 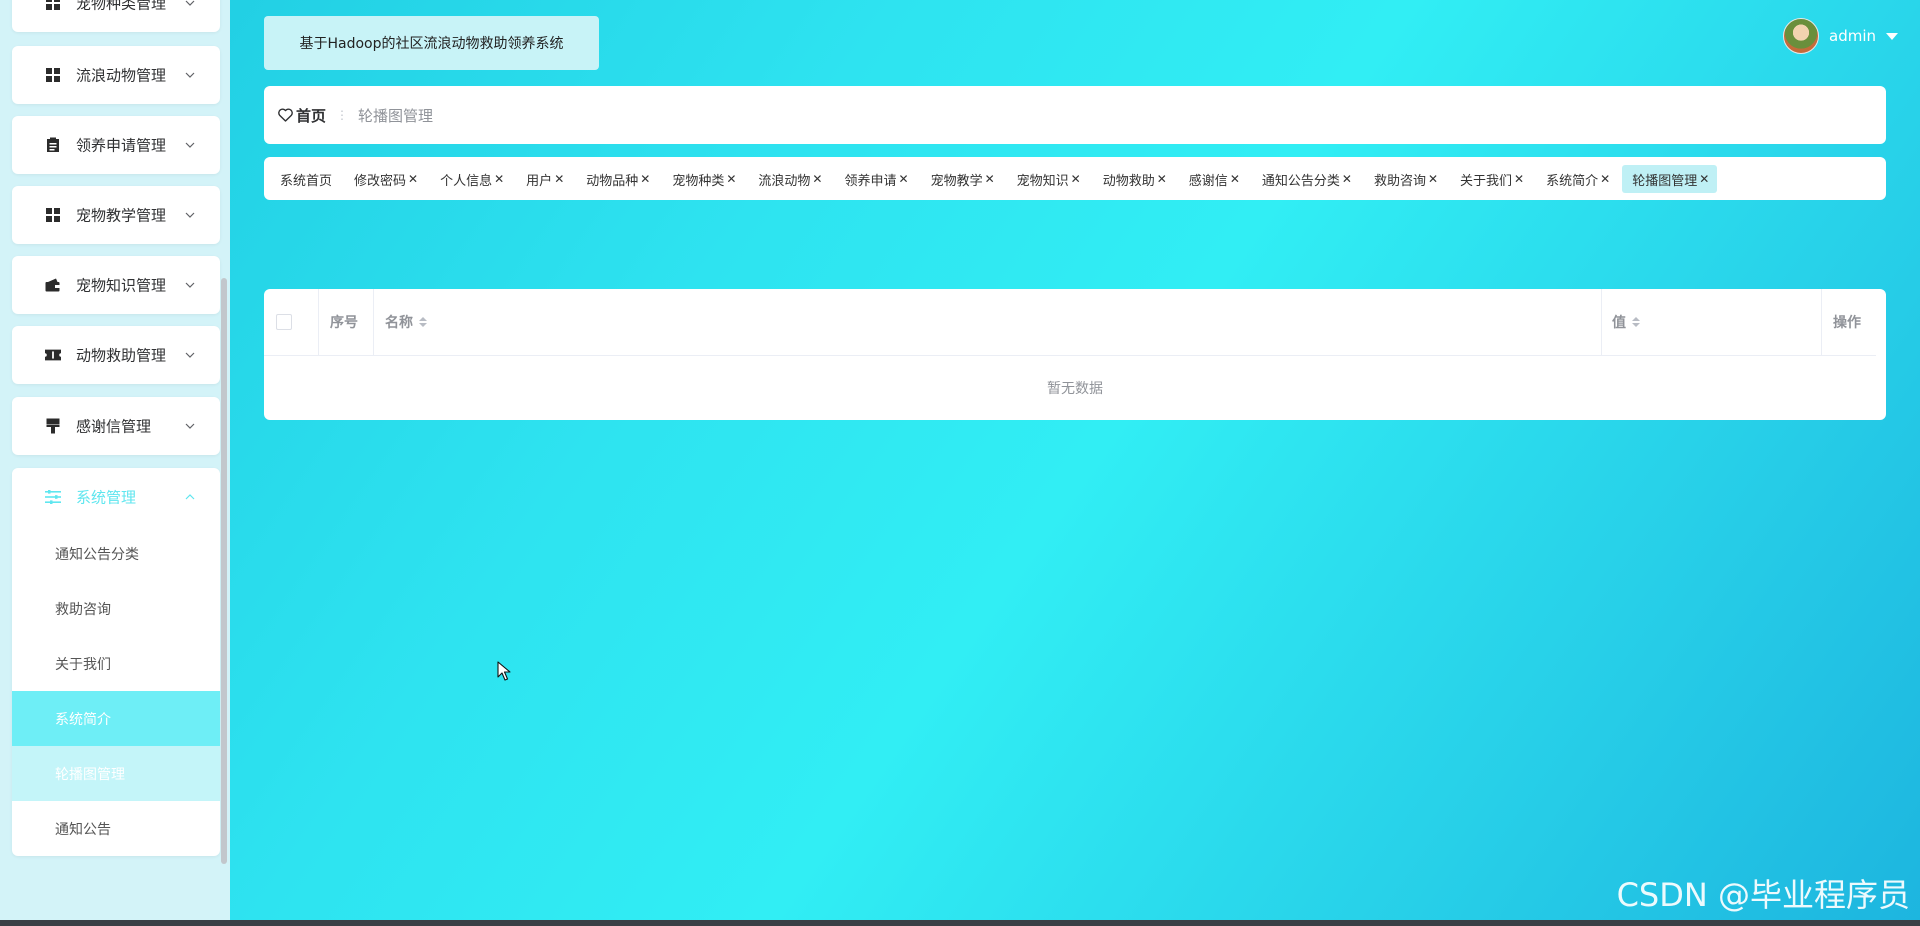 What do you see at coordinates (116, 718) in the screenshot?
I see `submenu-item-system-intro: 系统简介` at bounding box center [116, 718].